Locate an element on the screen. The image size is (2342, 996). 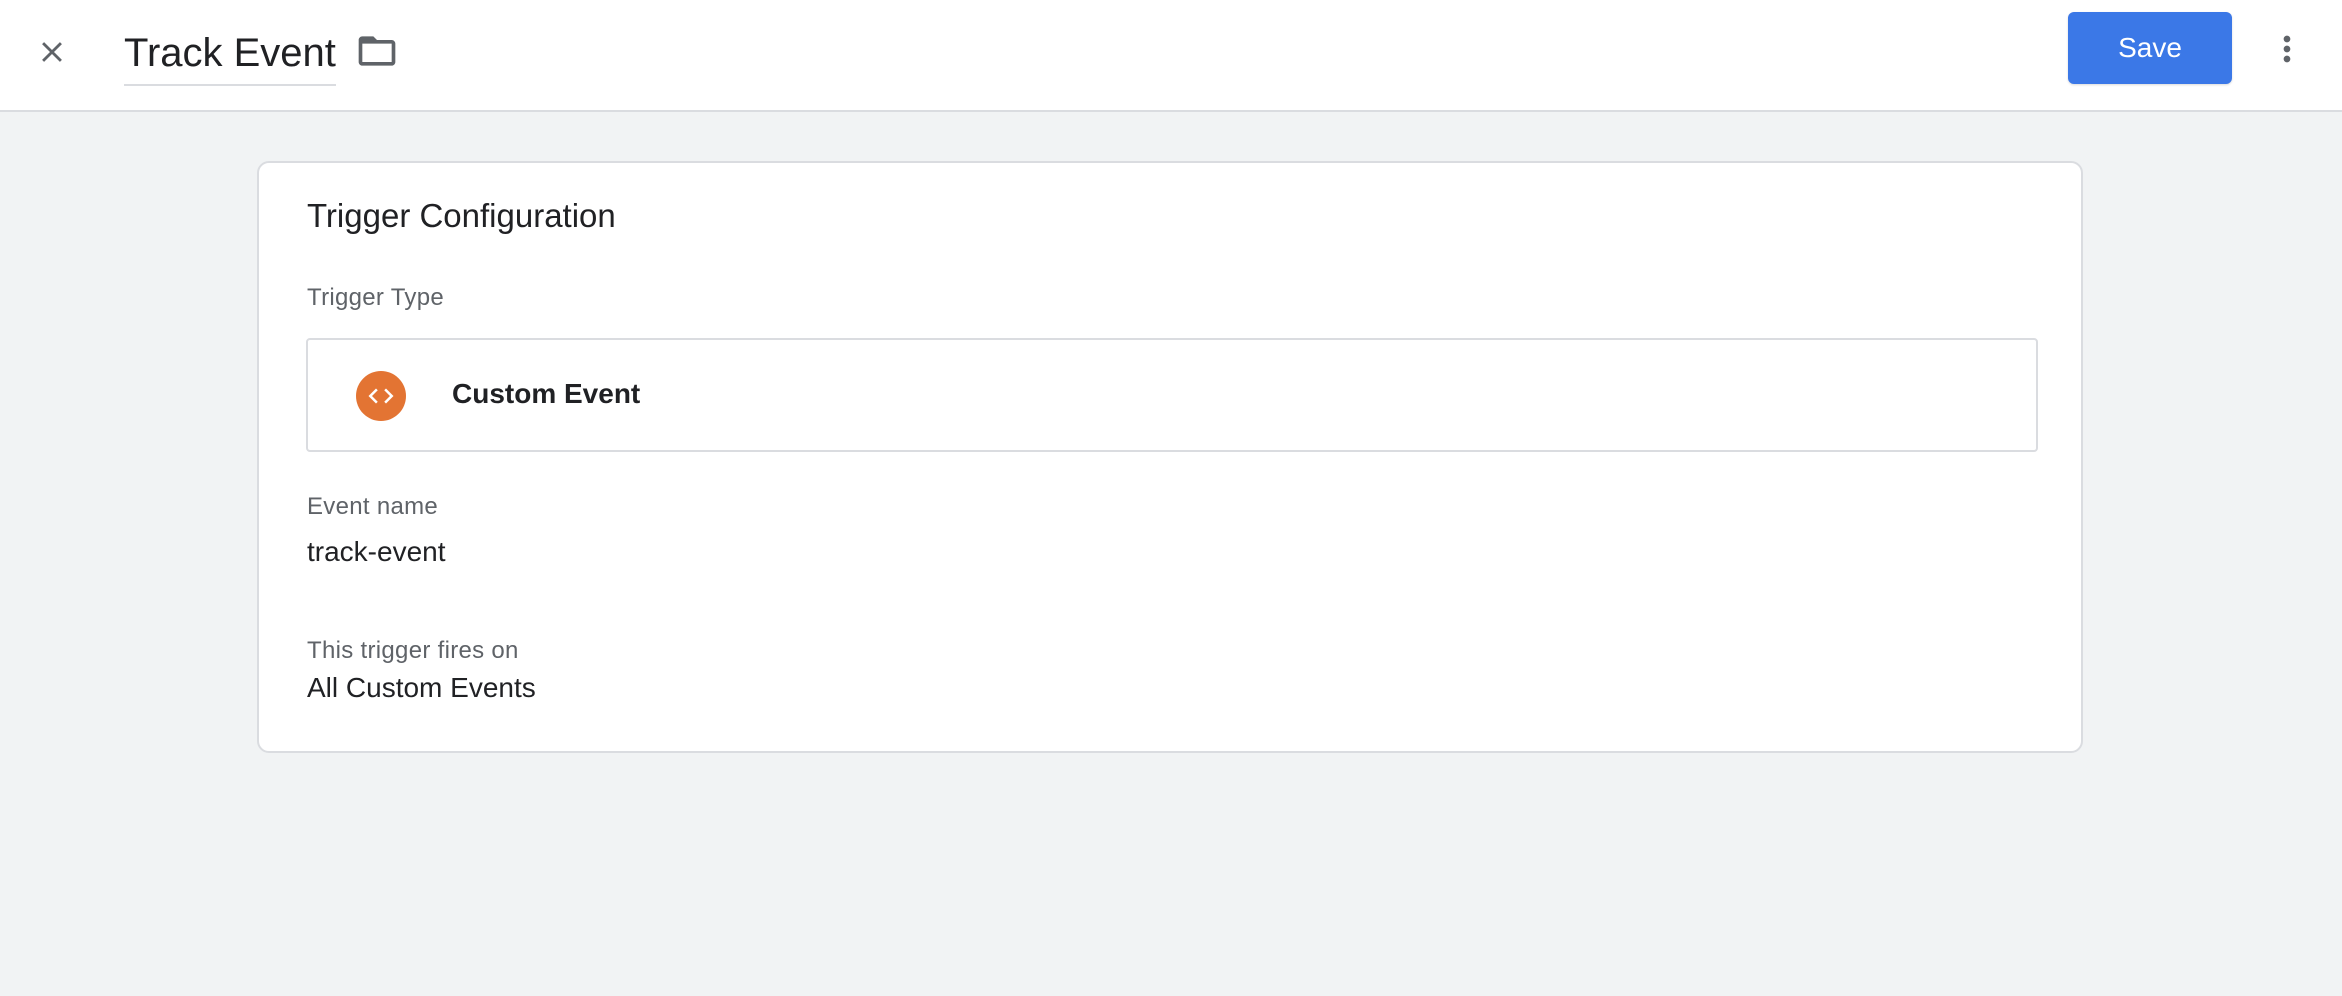
folder-button is located at coordinates (377, 51).